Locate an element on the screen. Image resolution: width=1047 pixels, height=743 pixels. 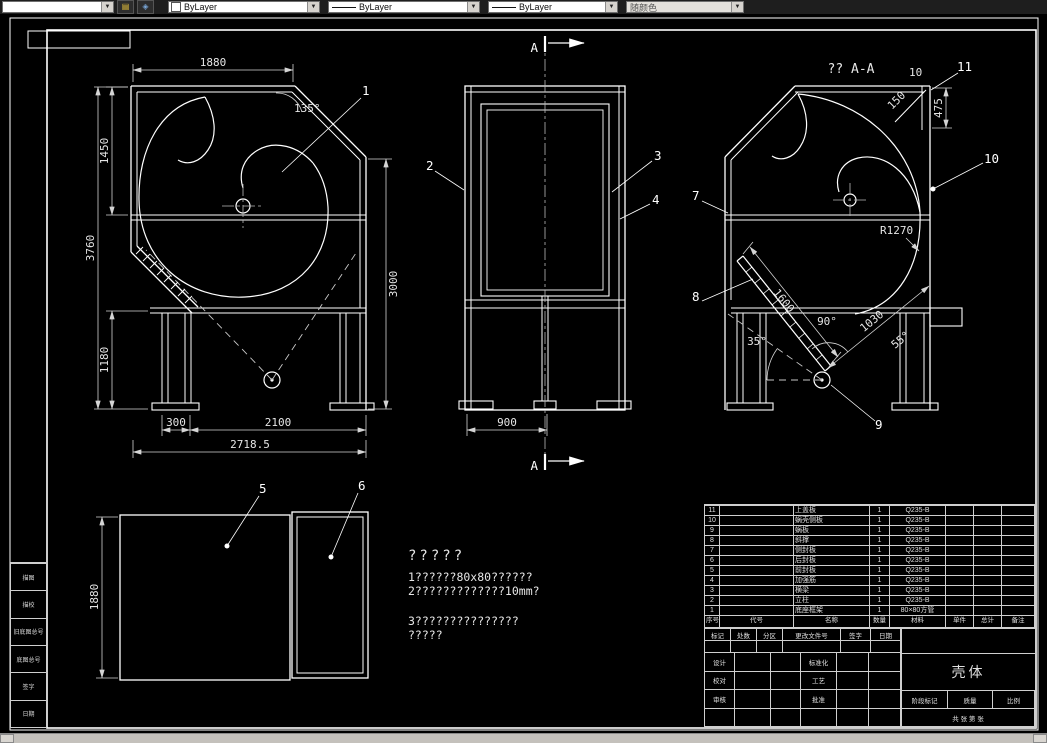
stage-grid: 阶段标记 质量 比例 共 张 第 张 is located at coordinates (968, 709).